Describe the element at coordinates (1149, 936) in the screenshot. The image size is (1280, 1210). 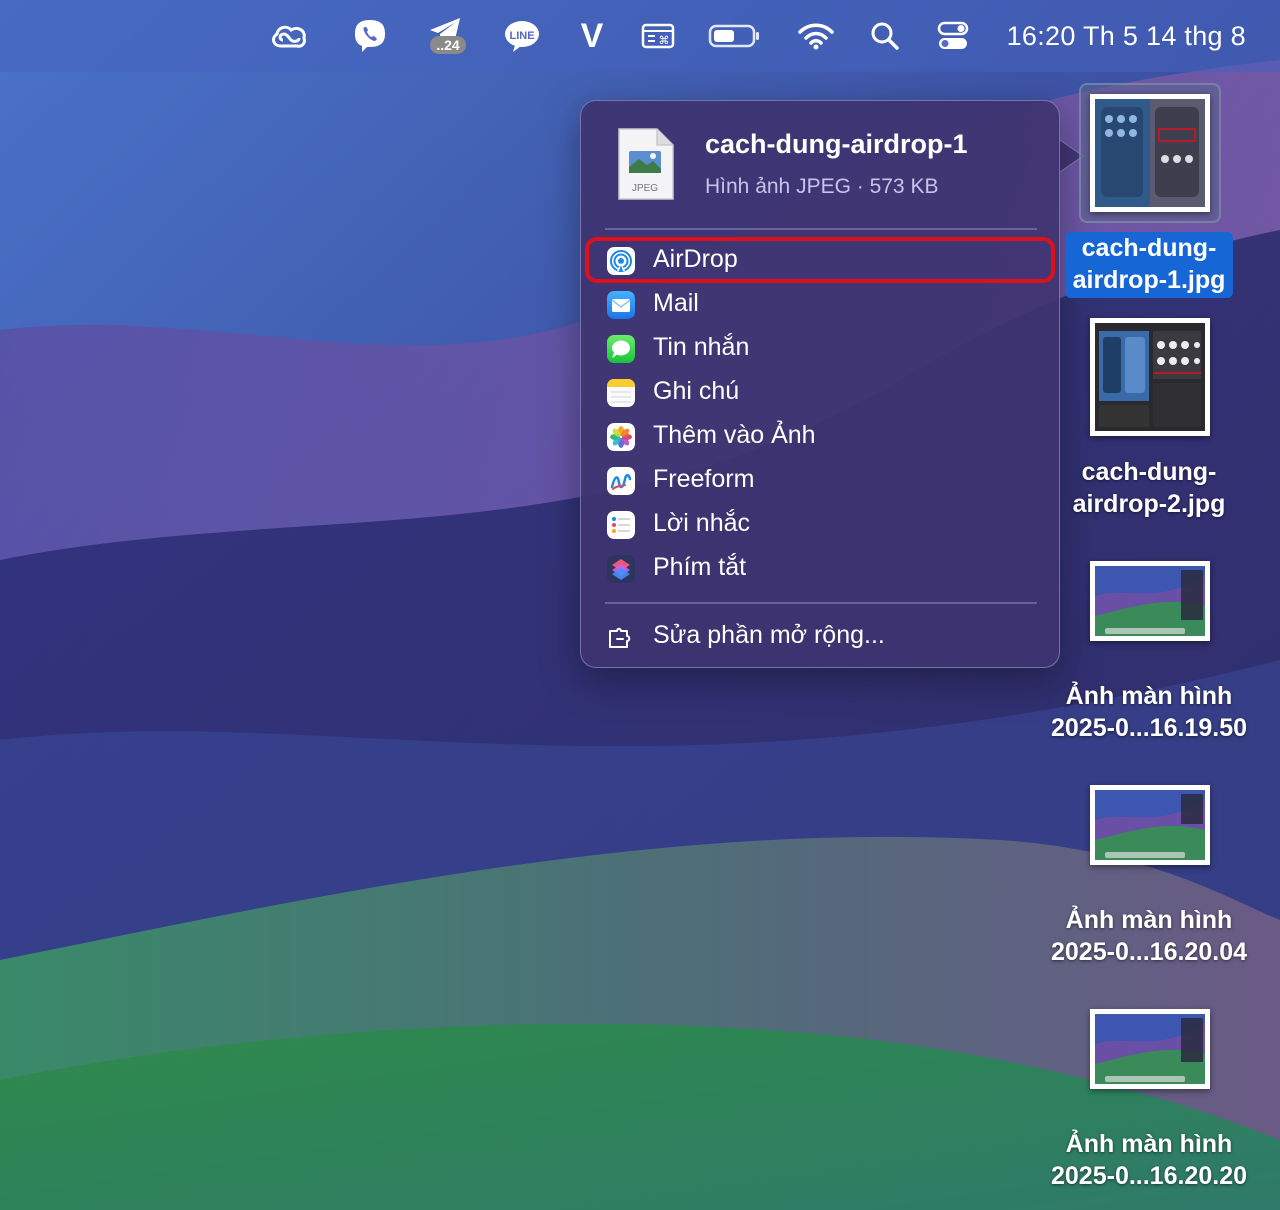
I see `desktop-file-label: Ảnh màn hình 2025-0...16.20.04` at that location.